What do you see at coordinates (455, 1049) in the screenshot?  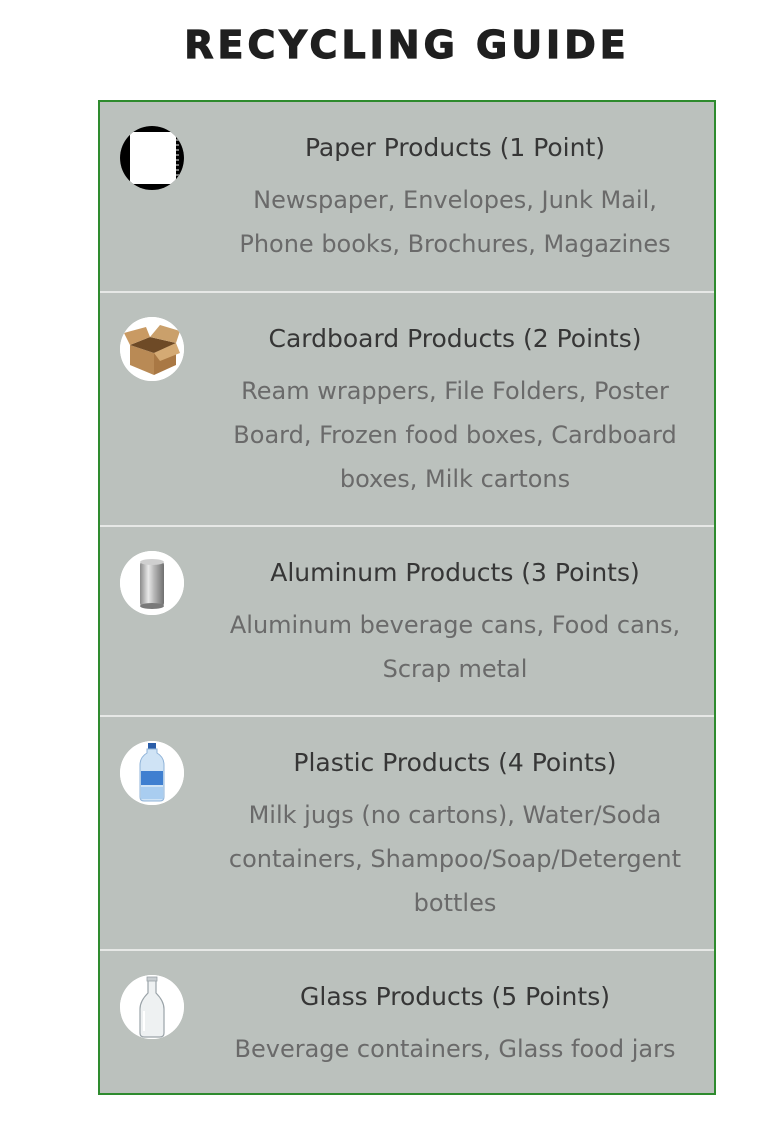 I see `item-description: Beverage containers, Glass food jars` at bounding box center [455, 1049].